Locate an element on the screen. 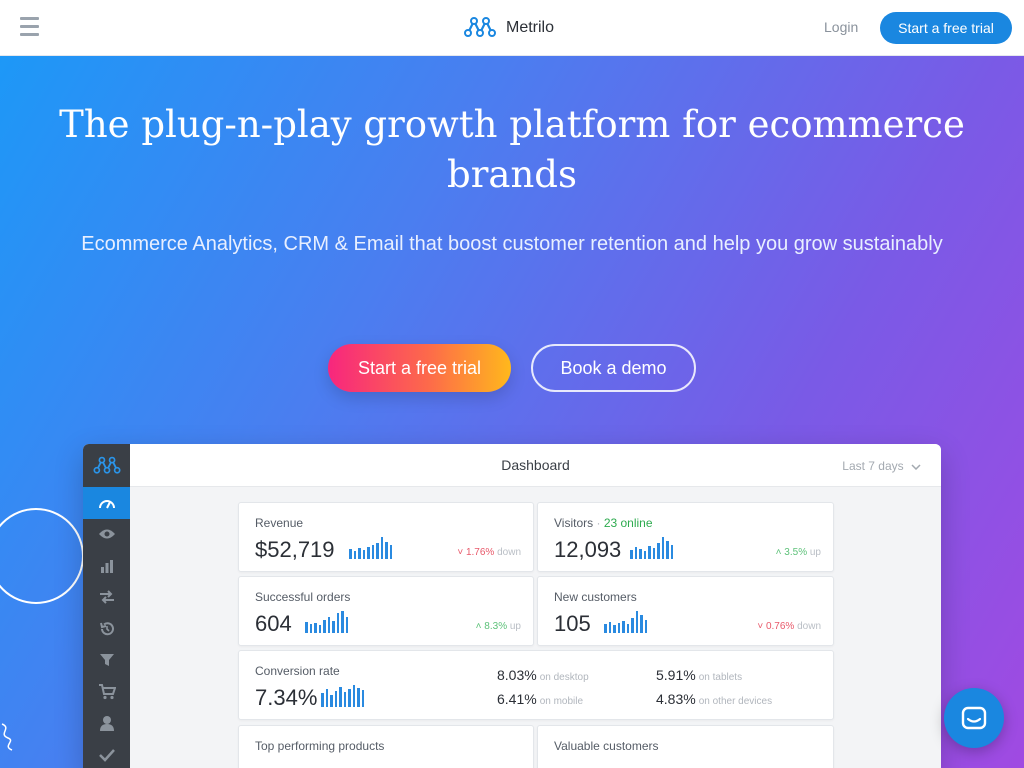 This screenshot has width=1024, height=768. funnel-icon is located at coordinates (106, 661).